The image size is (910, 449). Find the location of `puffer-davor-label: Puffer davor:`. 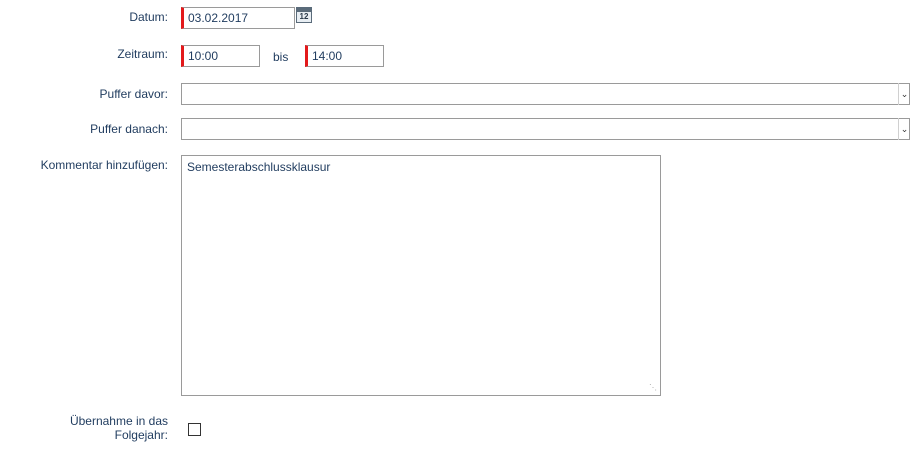

puffer-davor-label: Puffer davor: is located at coordinates (133, 94).